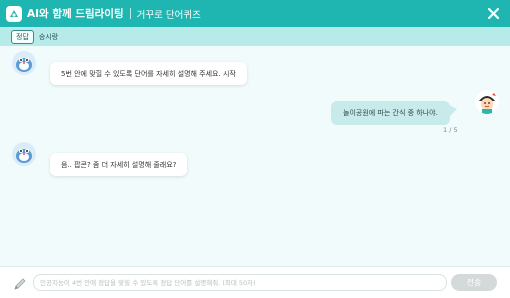 This screenshot has width=510, height=298. What do you see at coordinates (130, 13) in the screenshot?
I see `title-divider` at bounding box center [130, 13].